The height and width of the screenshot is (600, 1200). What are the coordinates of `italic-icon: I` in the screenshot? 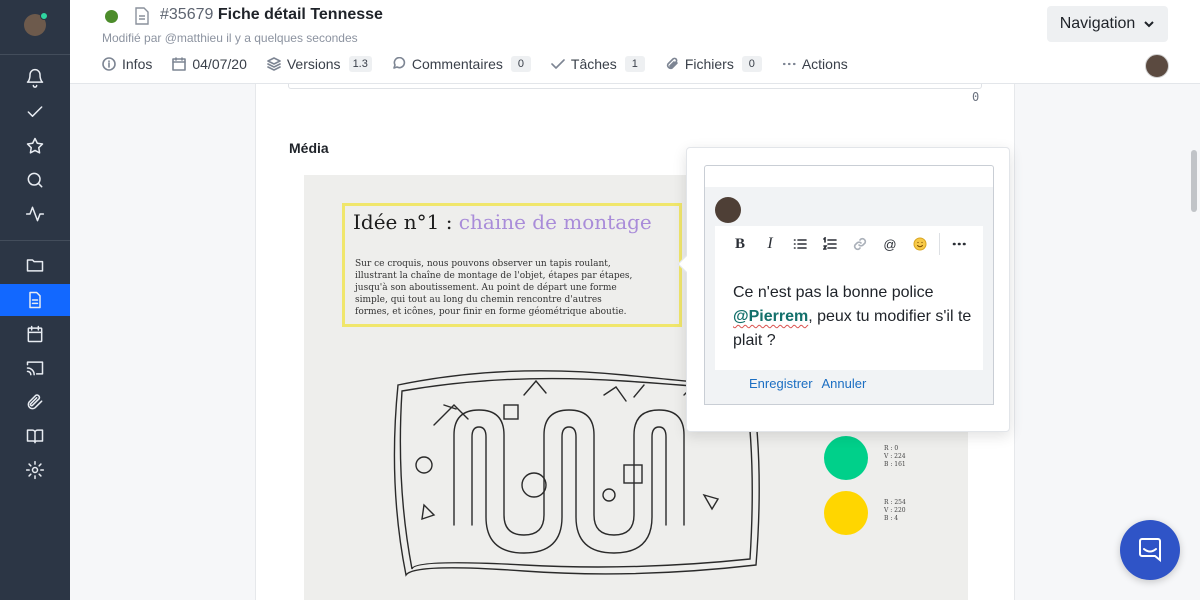 It's located at (770, 243).